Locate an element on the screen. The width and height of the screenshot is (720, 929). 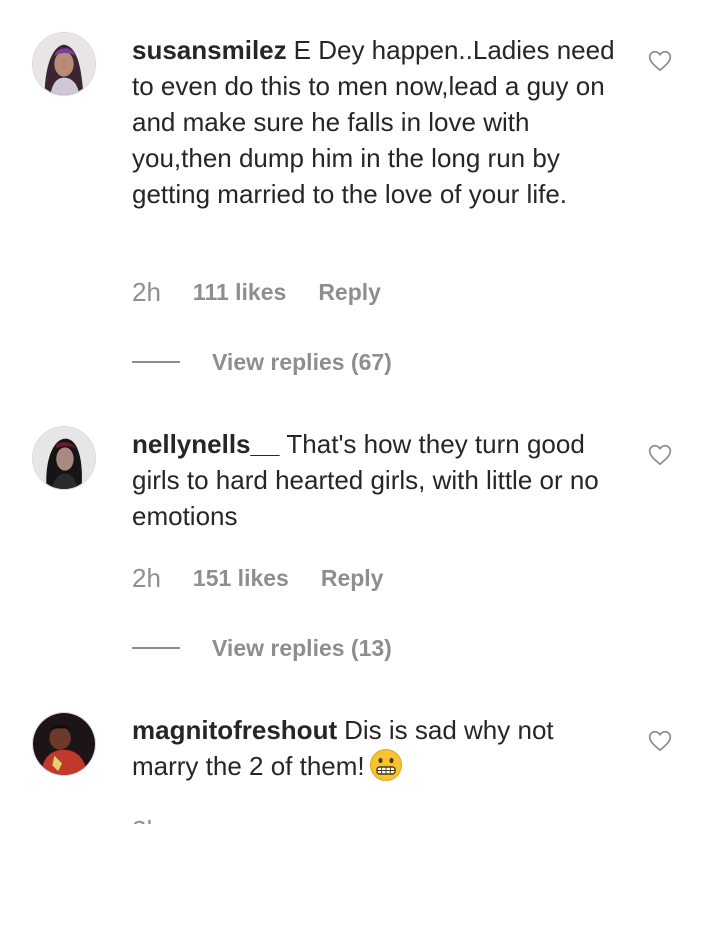
likes-count: 151 likes is located at coordinates (241, 578).